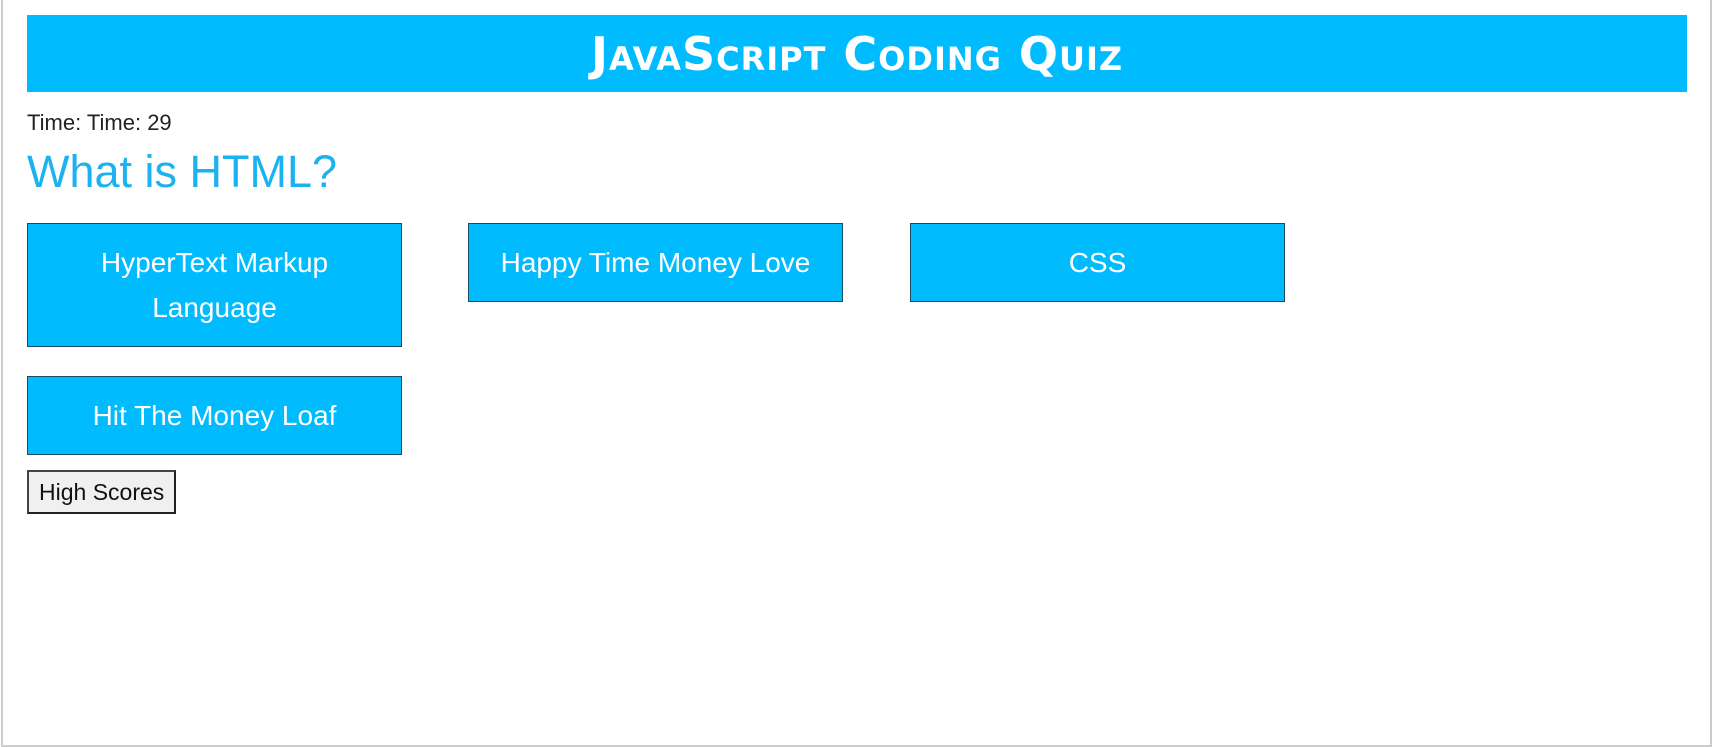 The width and height of the screenshot is (1712, 747). What do you see at coordinates (1097, 262) in the screenshot?
I see `answer-choice-3: CSS` at bounding box center [1097, 262].